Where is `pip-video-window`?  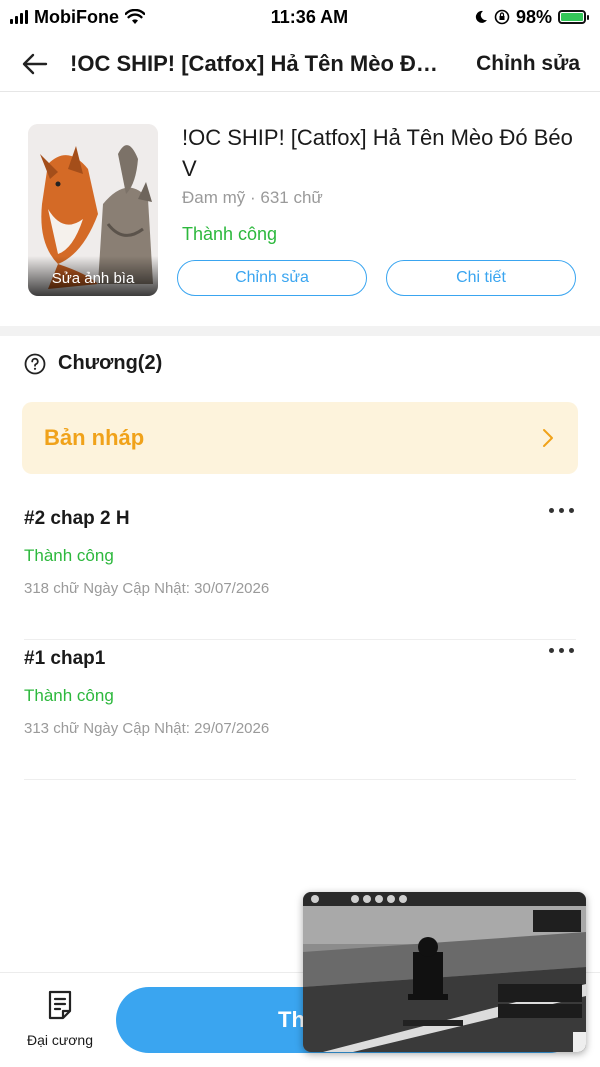
pip-video-window is located at coordinates (444, 972).